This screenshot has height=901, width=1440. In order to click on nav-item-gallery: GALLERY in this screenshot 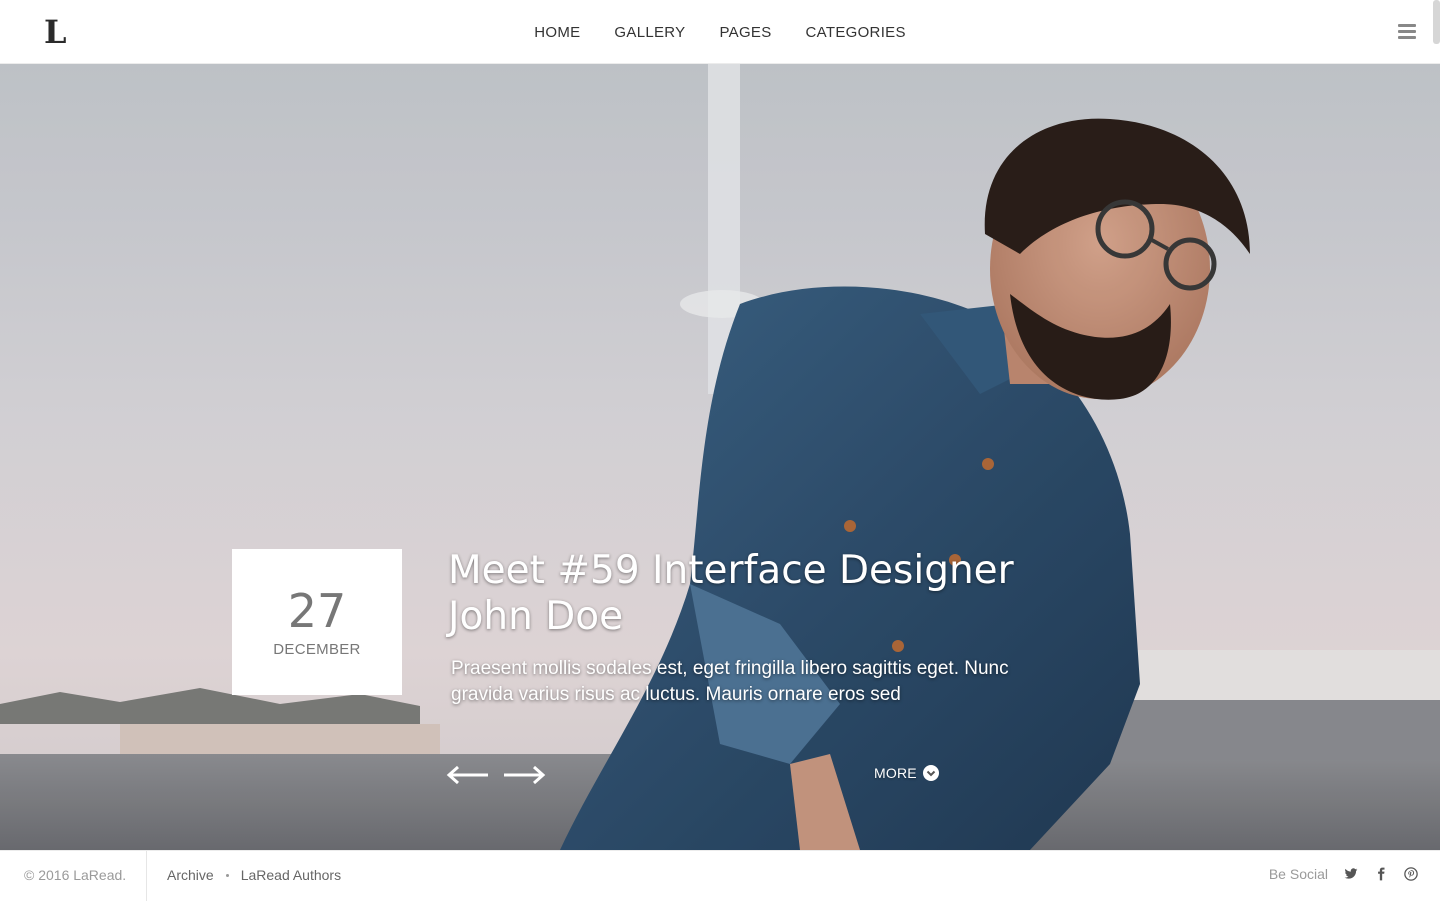, I will do `click(649, 33)`.